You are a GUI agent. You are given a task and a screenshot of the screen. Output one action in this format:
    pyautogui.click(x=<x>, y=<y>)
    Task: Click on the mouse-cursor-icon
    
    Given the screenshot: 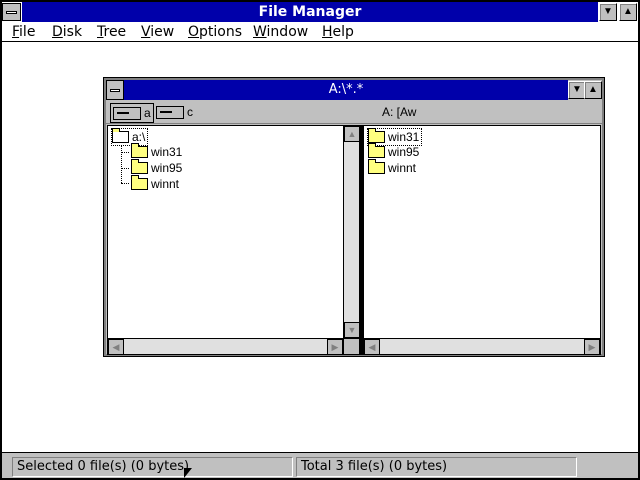 What is the action you would take?
    pyautogui.click(x=188, y=473)
    